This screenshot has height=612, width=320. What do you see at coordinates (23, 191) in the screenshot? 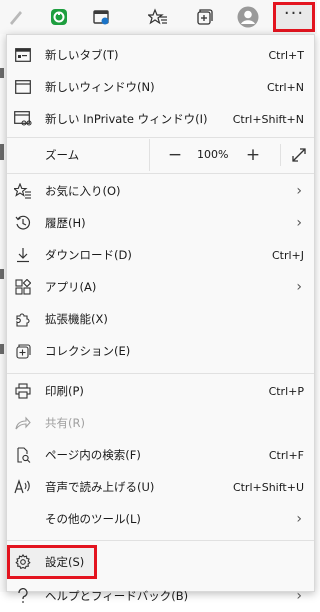
I see `favorites-list-icon` at bounding box center [23, 191].